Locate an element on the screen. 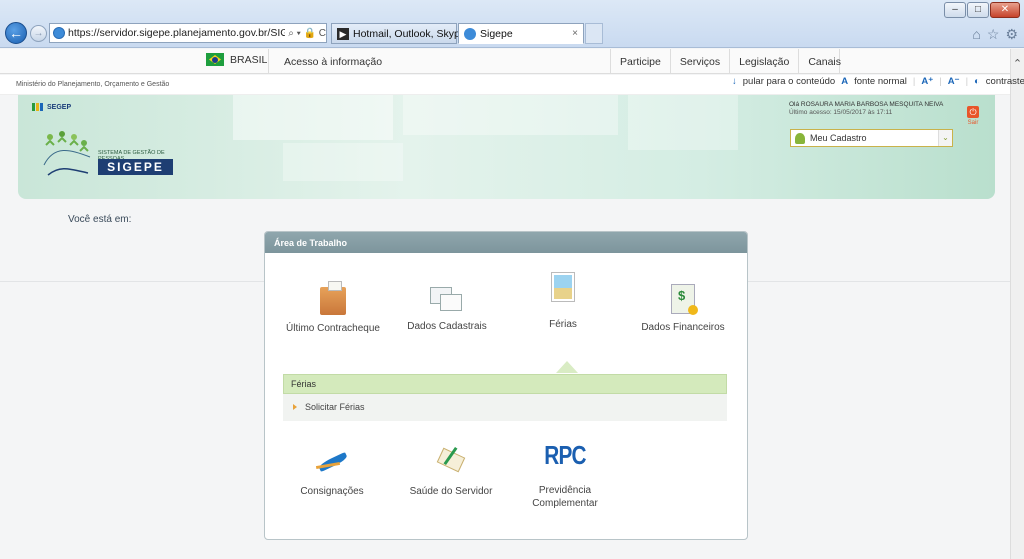 Image resolution: width=1024 pixels, height=559 pixels. home-icon: ⌂ is located at coordinates (976, 34).